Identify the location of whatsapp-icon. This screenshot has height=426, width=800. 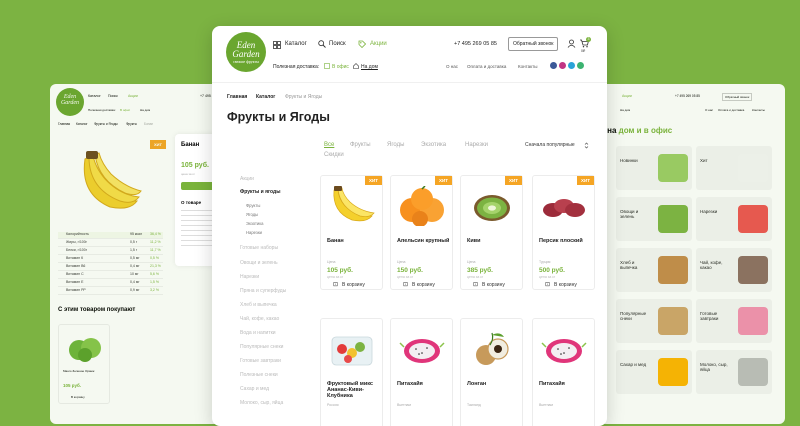
(580, 65).